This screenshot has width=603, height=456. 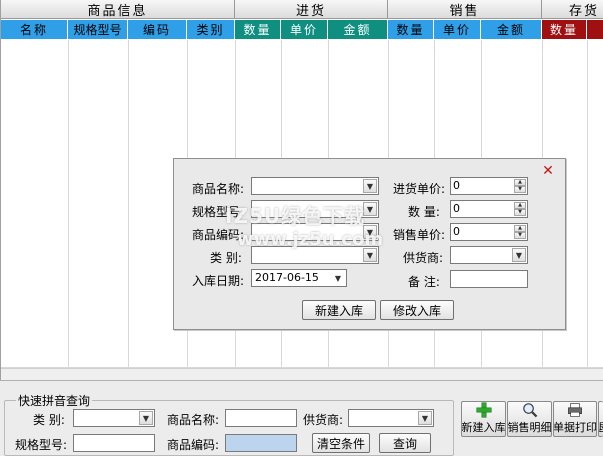 What do you see at coordinates (483, 427) in the screenshot?
I see `new-stock-tool-label: 新建入库` at bounding box center [483, 427].